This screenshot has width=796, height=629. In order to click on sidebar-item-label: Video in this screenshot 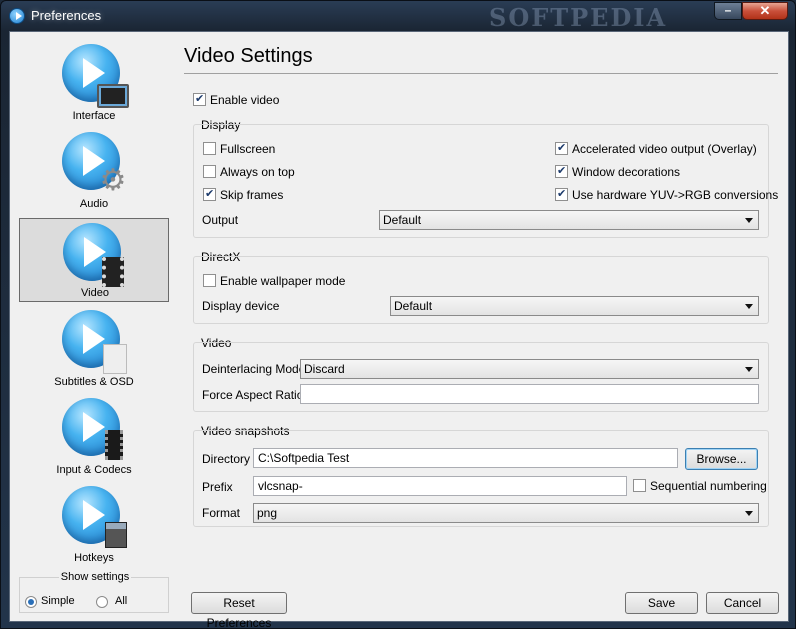, I will do `click(95, 293)`.